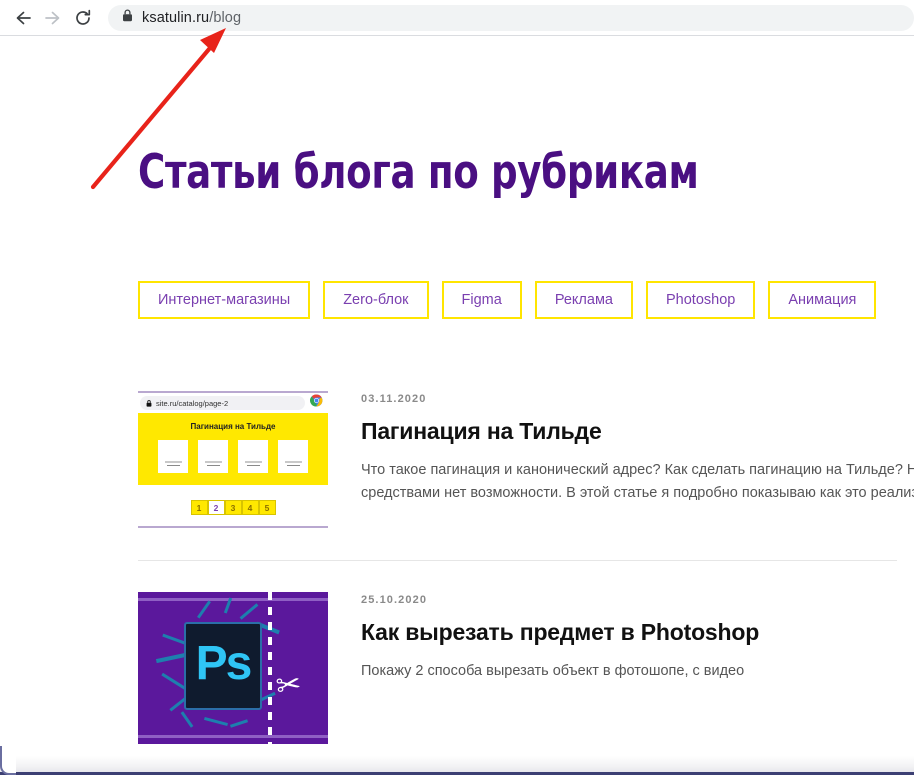 This screenshot has height=775, width=914. I want to click on article-date: 25.10.2020, so click(394, 600).